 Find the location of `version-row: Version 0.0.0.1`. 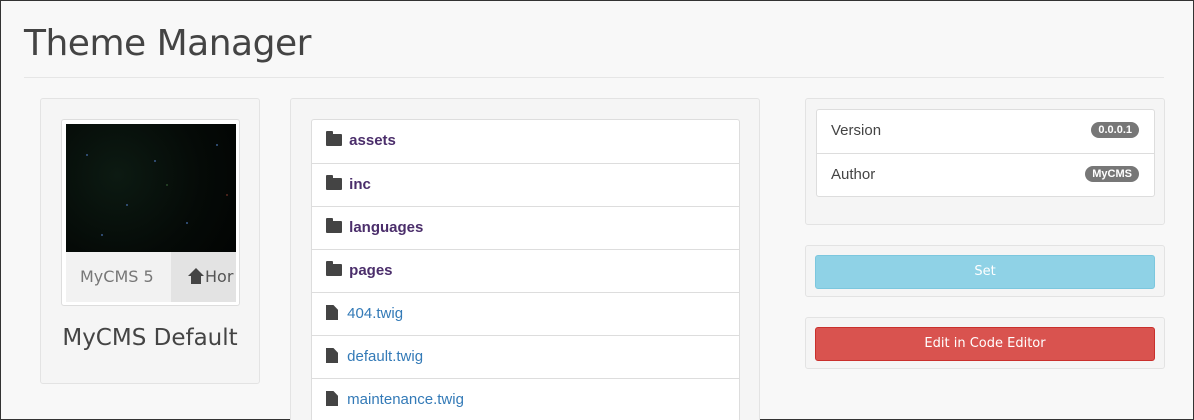

version-row: Version 0.0.0.1 is located at coordinates (985, 131).